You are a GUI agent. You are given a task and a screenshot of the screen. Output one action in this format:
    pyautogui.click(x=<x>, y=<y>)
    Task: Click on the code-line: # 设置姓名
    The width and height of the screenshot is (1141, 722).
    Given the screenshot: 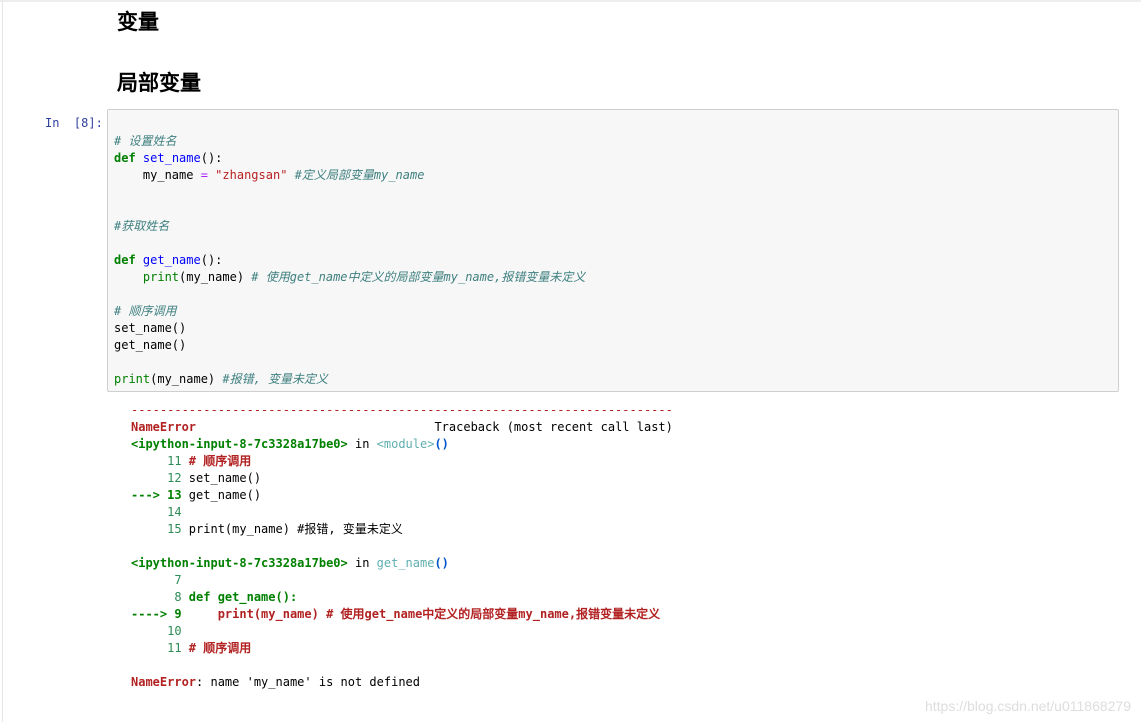 What is the action you would take?
    pyautogui.click(x=349, y=141)
    